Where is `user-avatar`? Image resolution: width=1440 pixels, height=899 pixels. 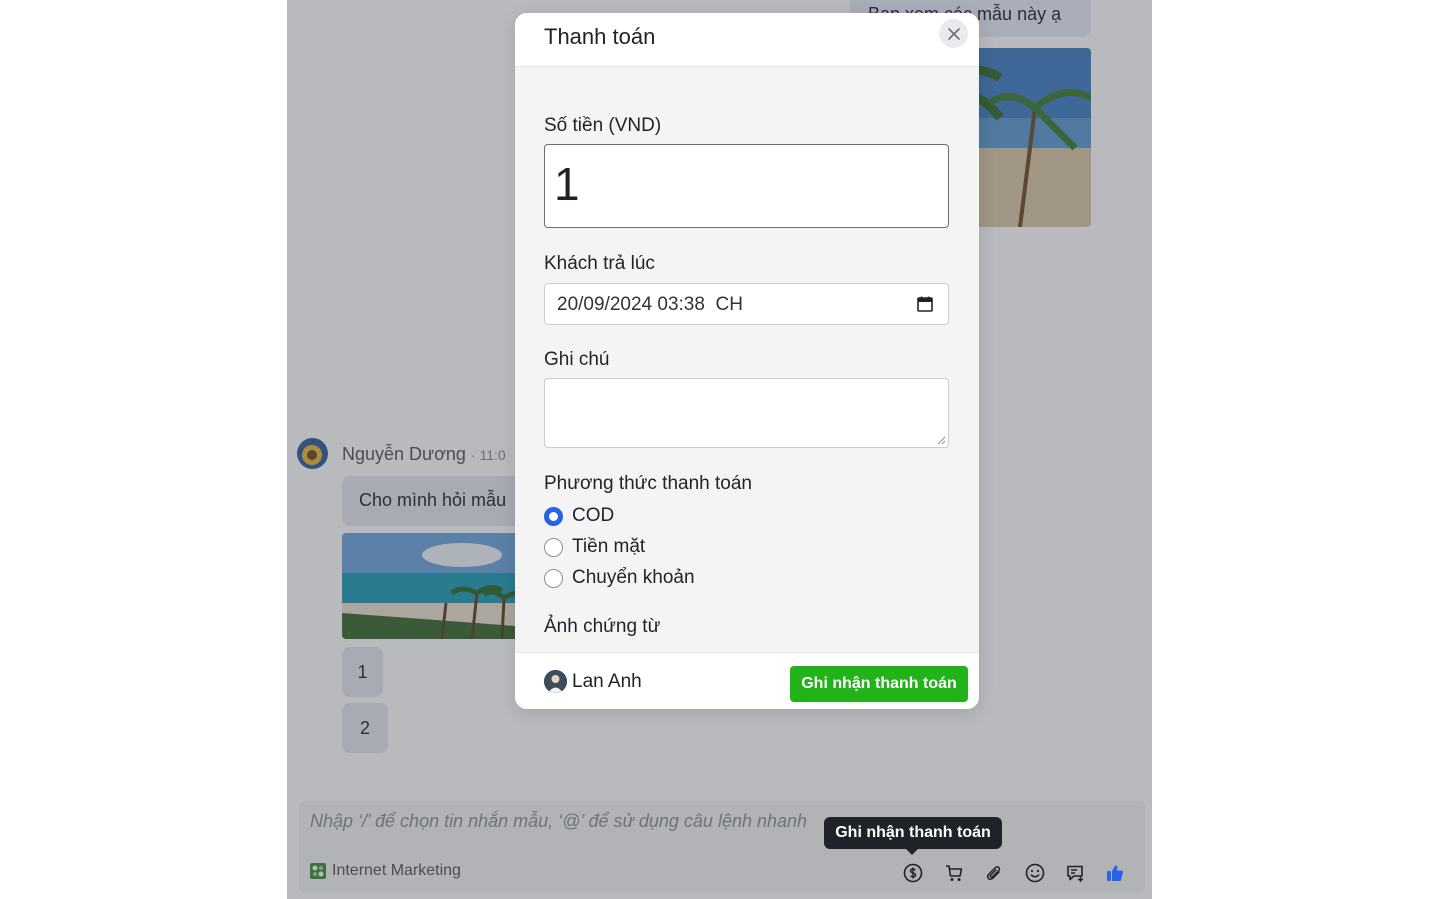
user-avatar is located at coordinates (555, 681).